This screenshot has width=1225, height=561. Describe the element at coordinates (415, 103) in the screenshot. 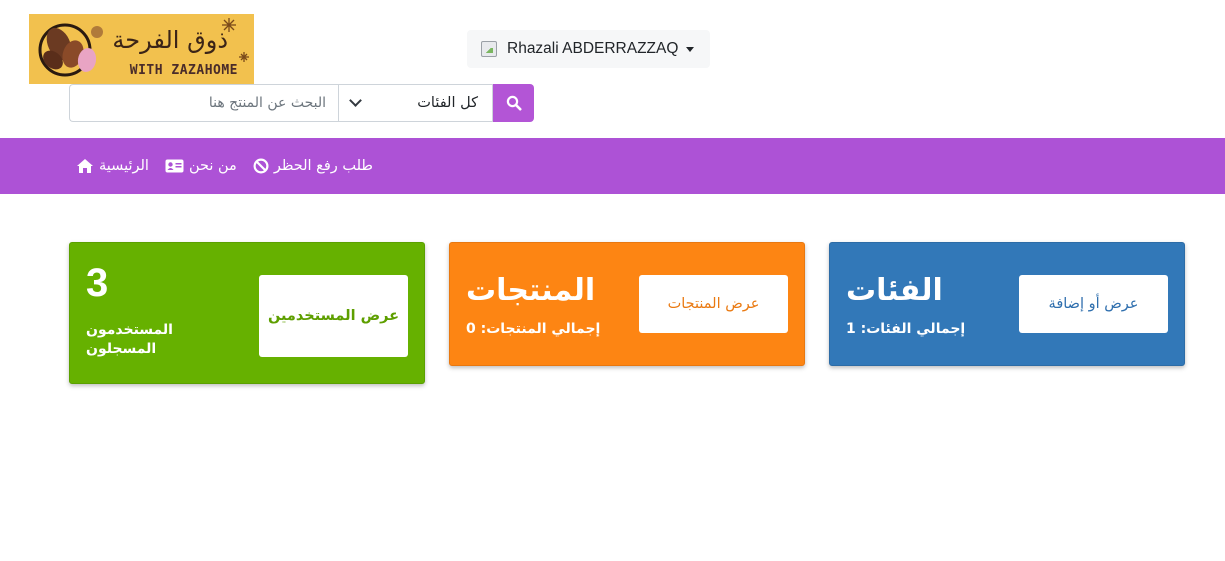

I see `category-select: كل الفئات` at that location.